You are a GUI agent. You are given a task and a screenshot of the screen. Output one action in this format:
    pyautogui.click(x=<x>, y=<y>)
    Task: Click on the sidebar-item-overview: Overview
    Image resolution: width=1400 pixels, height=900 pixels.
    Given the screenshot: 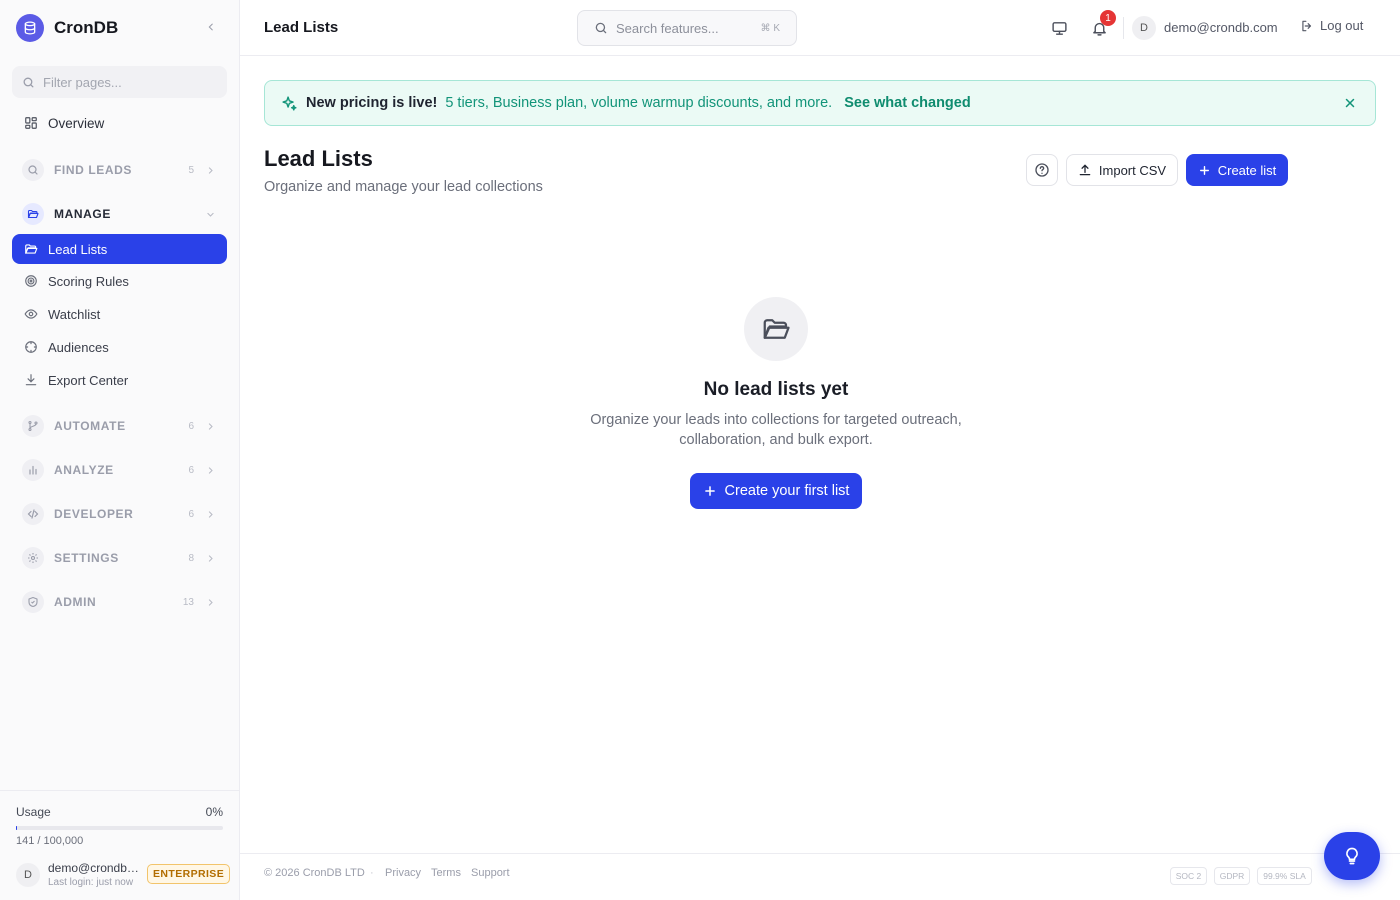 What is the action you would take?
    pyautogui.click(x=119, y=123)
    